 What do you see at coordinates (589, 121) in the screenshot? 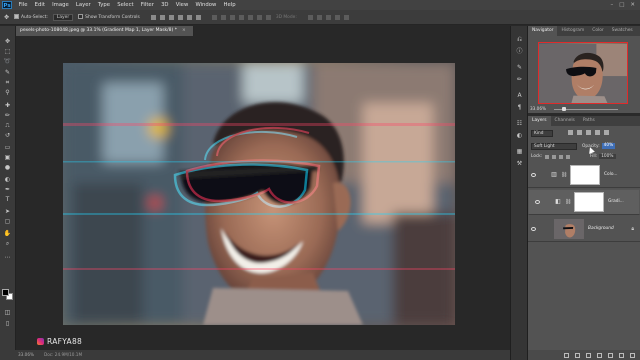
I see `tab-paths: Paths` at bounding box center [589, 121].